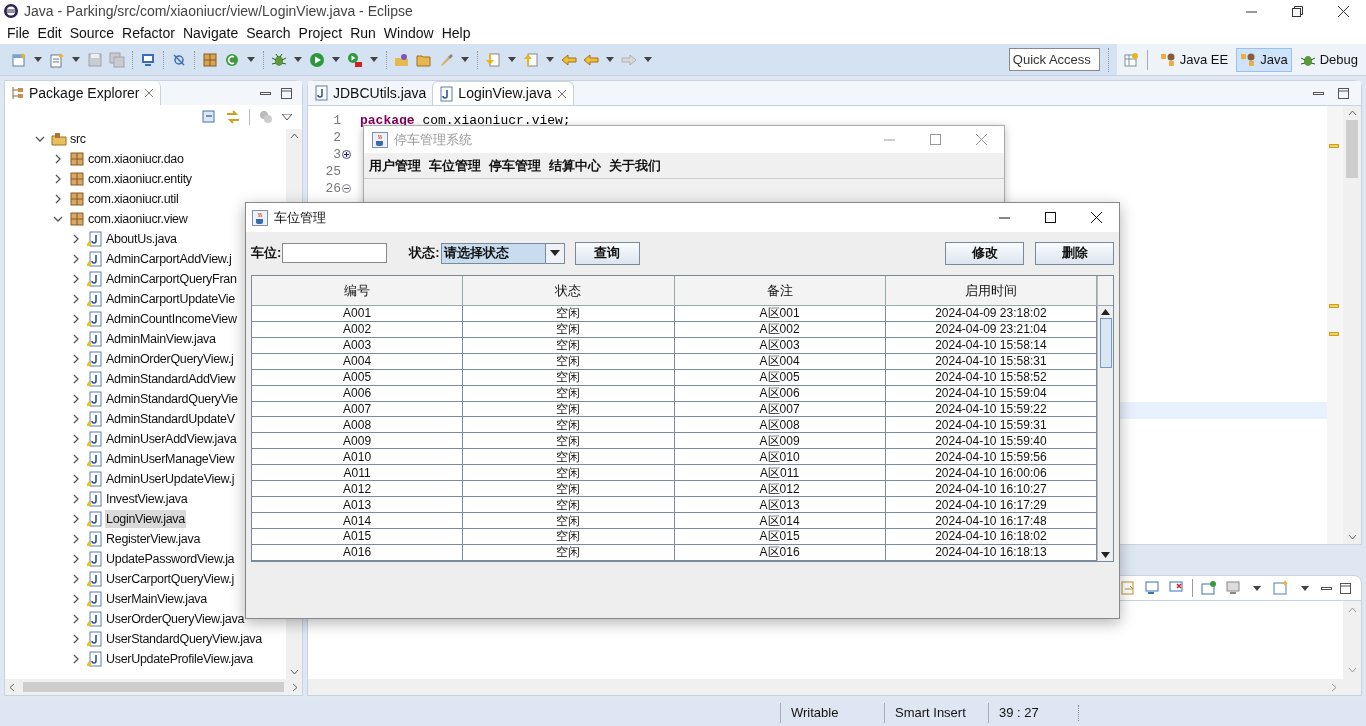 The image size is (1366, 726). I want to click on edit-button: 修改, so click(984, 253).